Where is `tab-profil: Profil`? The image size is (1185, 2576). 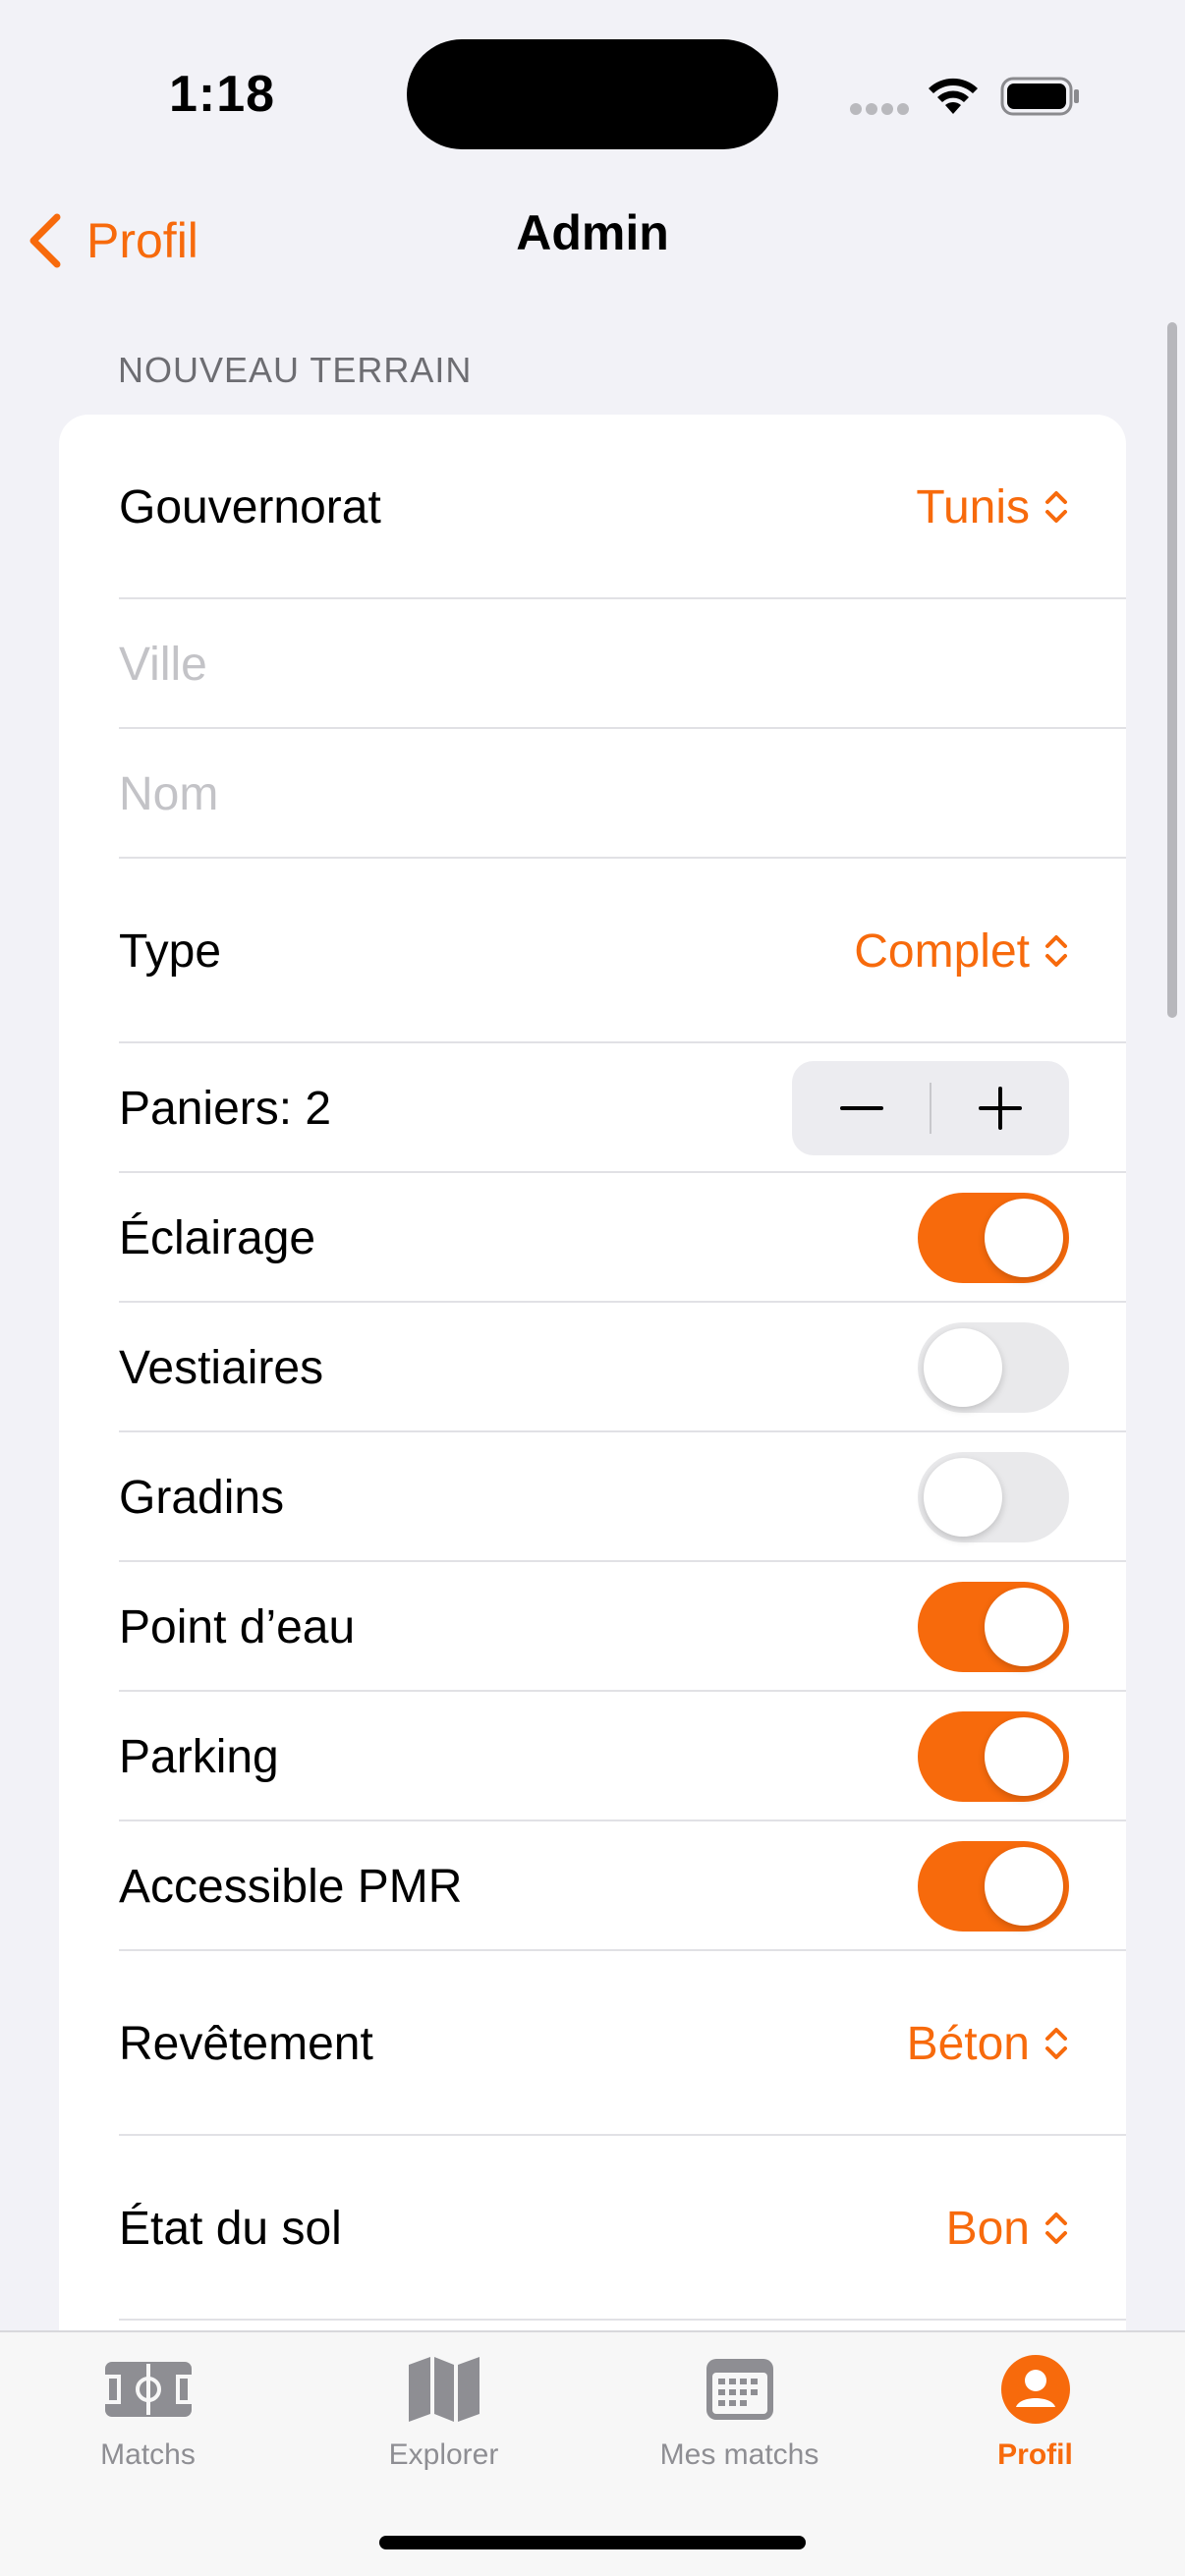 tab-profil: Profil is located at coordinates (1035, 2411).